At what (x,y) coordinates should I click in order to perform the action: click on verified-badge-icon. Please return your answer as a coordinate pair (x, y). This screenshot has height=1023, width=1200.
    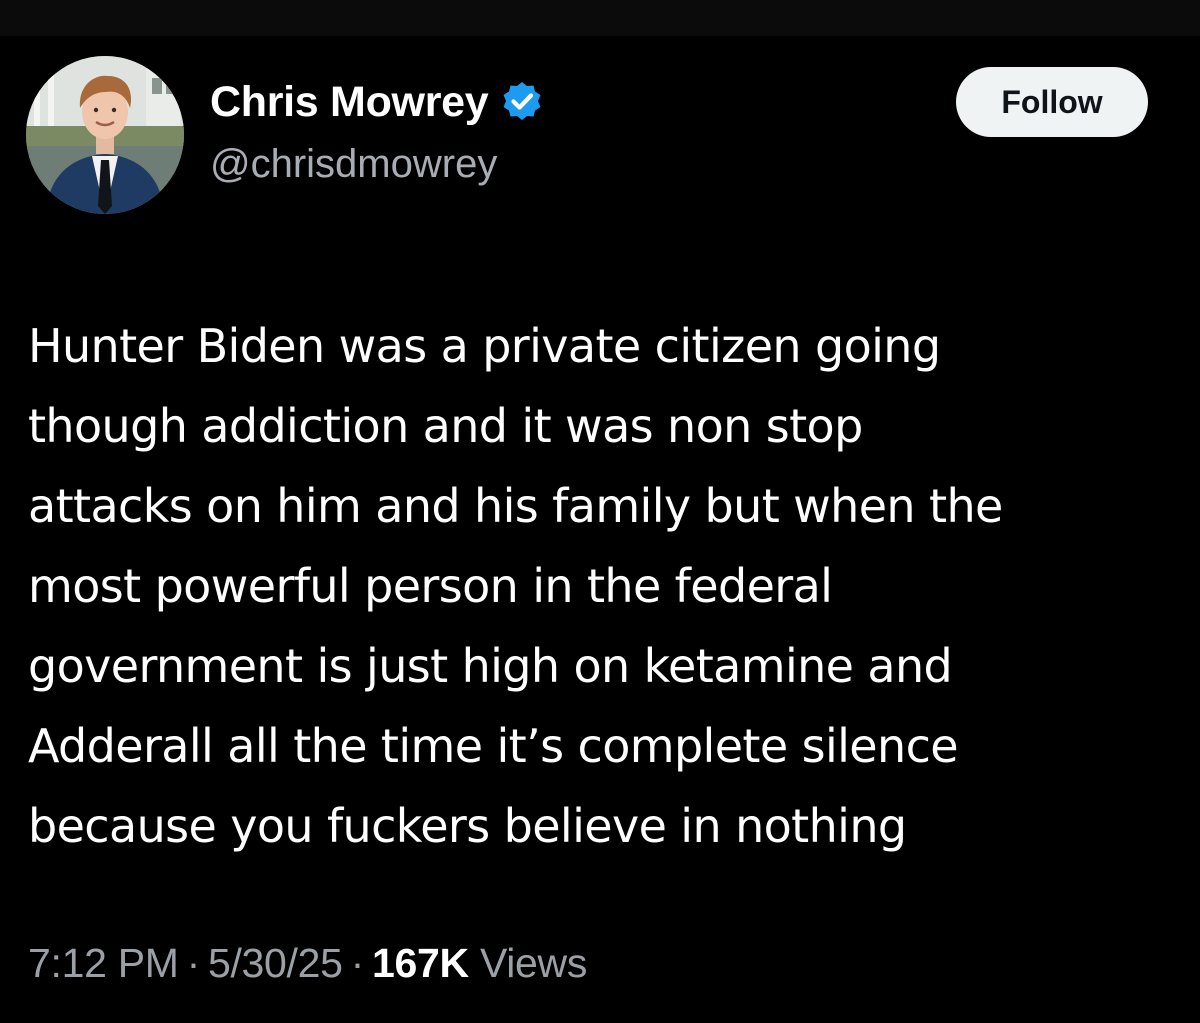
    Looking at the image, I should click on (522, 102).